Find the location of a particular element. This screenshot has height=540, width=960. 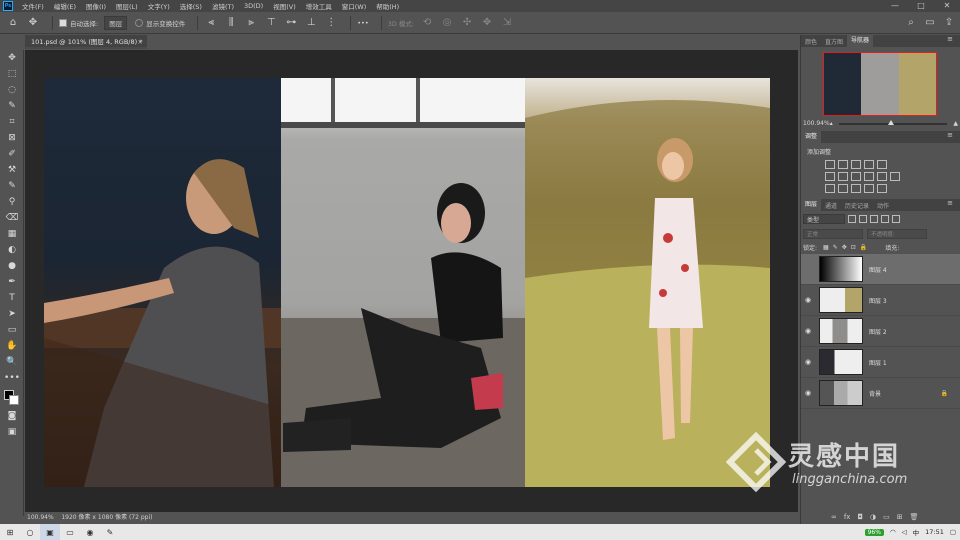

align-top-icon: ⊤ is located at coordinates (271, 23).